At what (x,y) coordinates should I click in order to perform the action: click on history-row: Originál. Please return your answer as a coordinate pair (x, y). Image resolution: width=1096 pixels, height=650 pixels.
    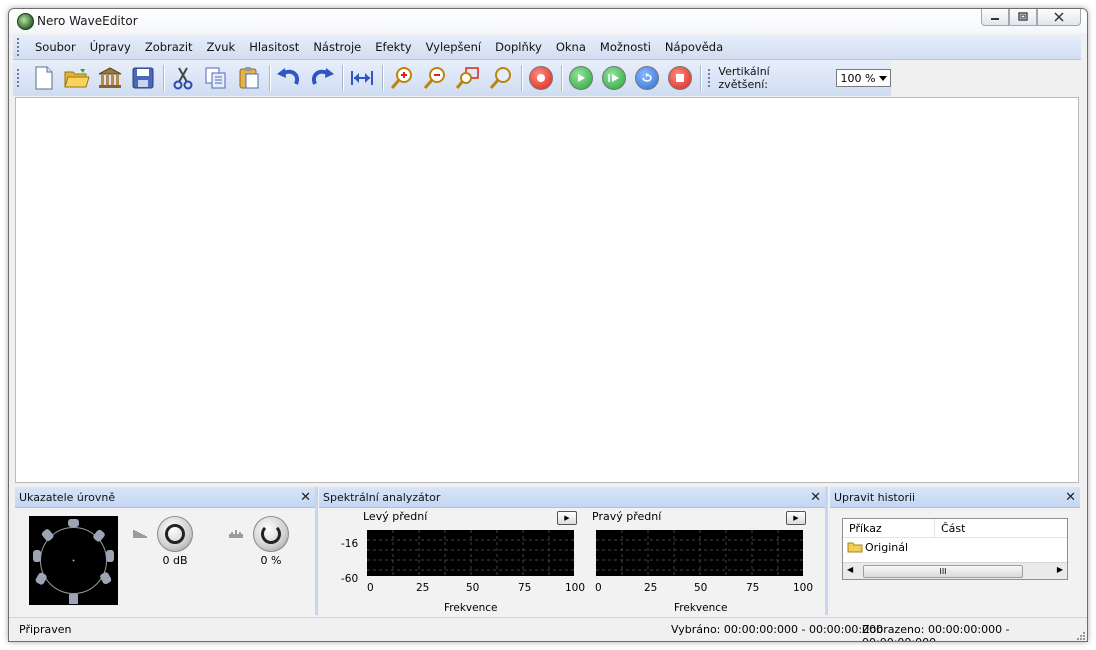
    Looking at the image, I should click on (955, 547).